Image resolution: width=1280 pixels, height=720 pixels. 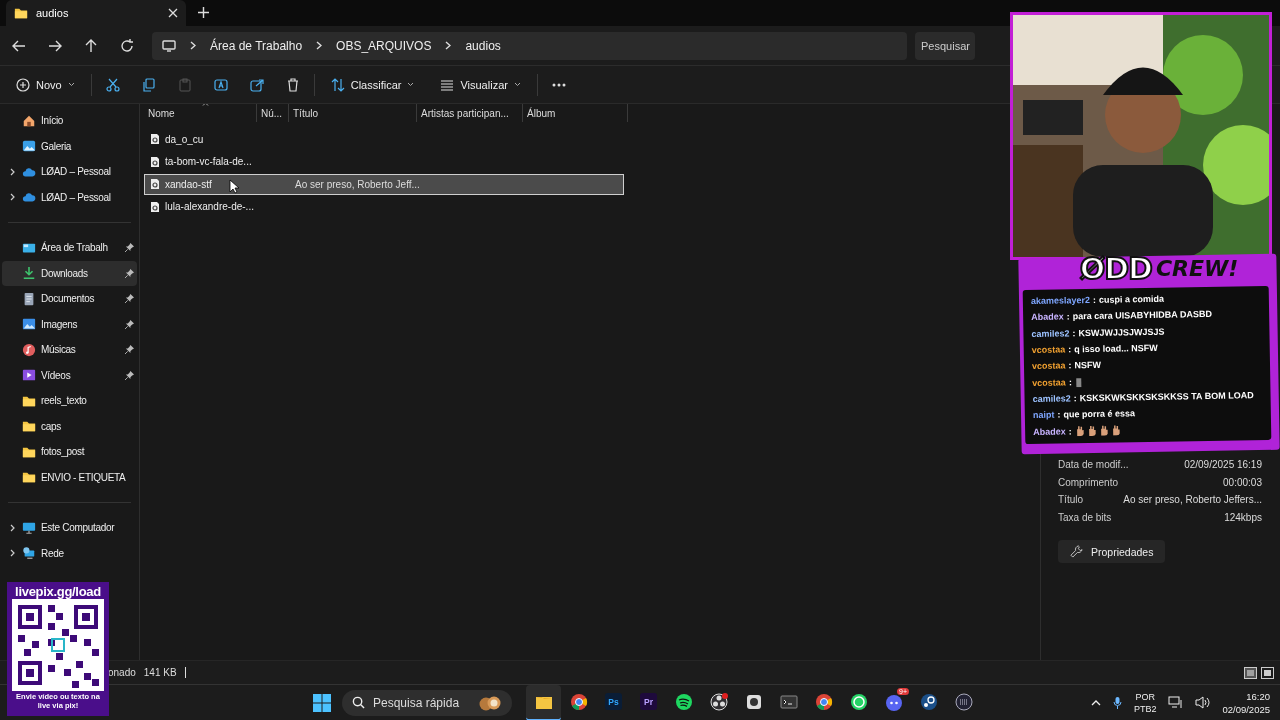 What do you see at coordinates (529, 45) in the screenshot?
I see `address-bar: Área de Trabalho OBS_ARQUIVOS audios` at bounding box center [529, 45].